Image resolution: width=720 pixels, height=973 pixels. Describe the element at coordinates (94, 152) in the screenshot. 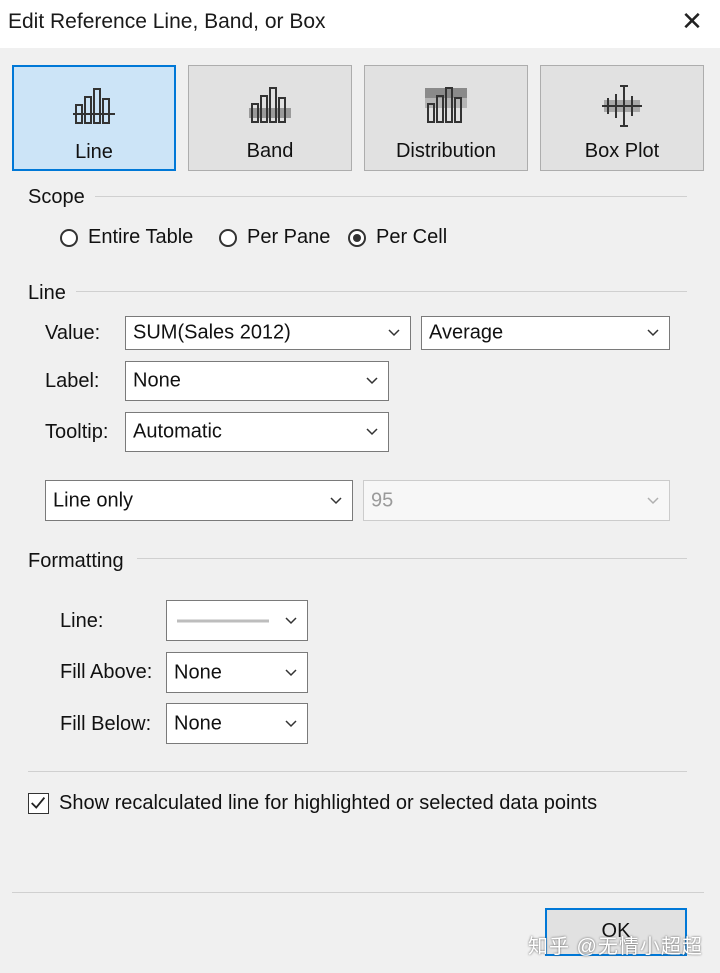

I see `line-type-label: Line` at that location.